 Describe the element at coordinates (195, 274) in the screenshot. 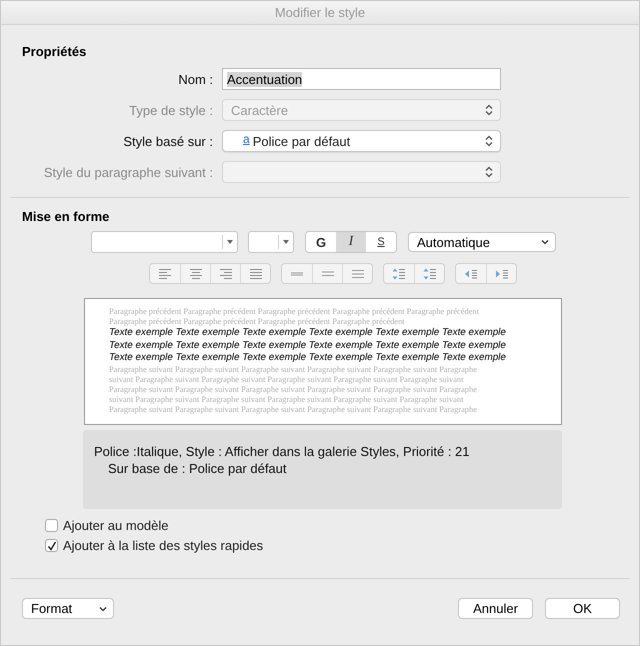

I see `align-center-icon` at that location.